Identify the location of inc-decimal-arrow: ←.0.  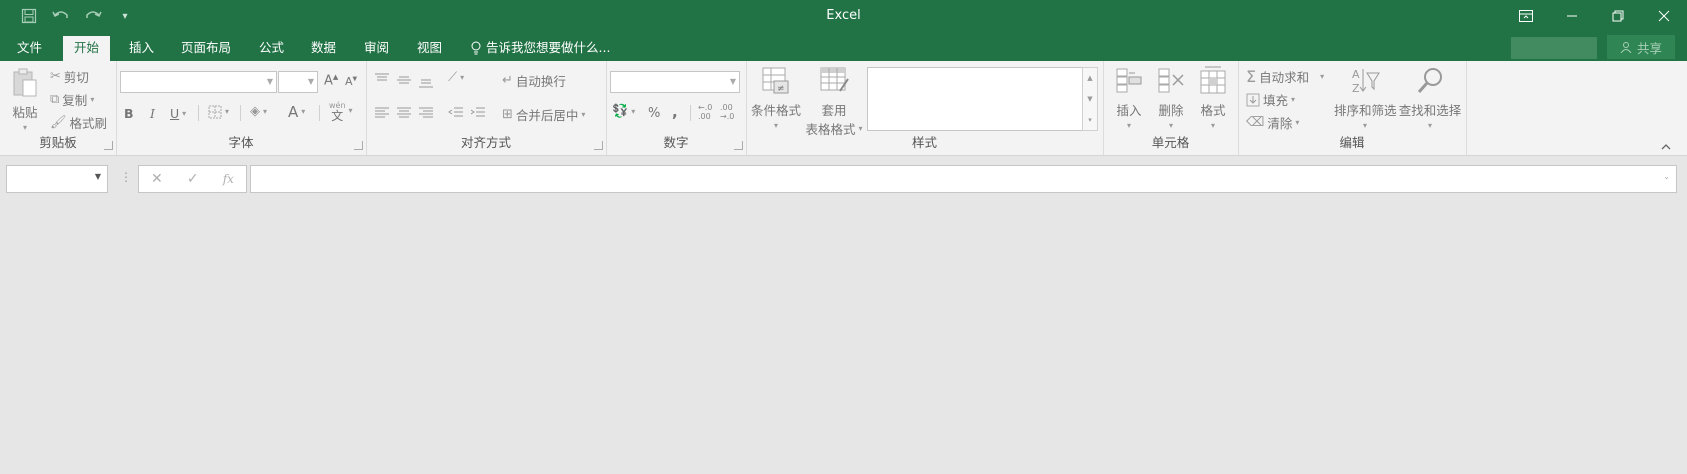
(705, 107).